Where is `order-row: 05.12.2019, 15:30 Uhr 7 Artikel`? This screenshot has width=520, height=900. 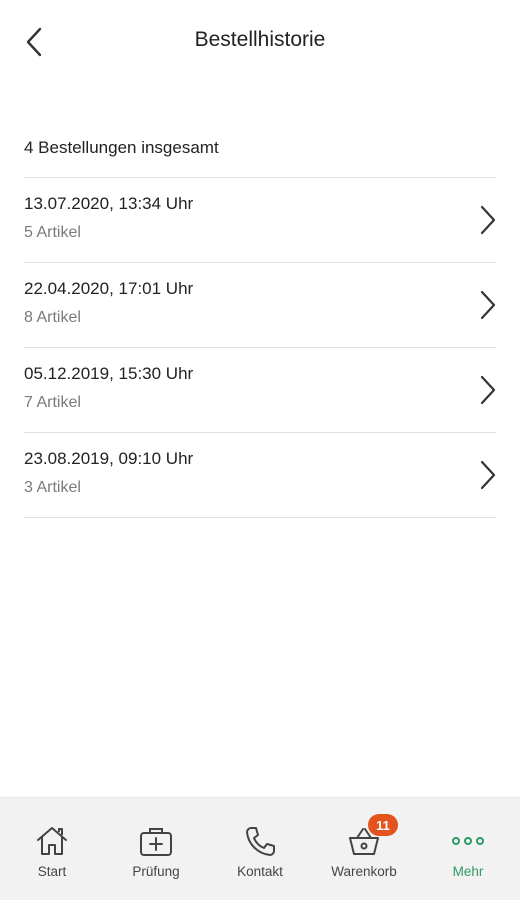 order-row: 05.12.2019, 15:30 Uhr 7 Artikel is located at coordinates (260, 390).